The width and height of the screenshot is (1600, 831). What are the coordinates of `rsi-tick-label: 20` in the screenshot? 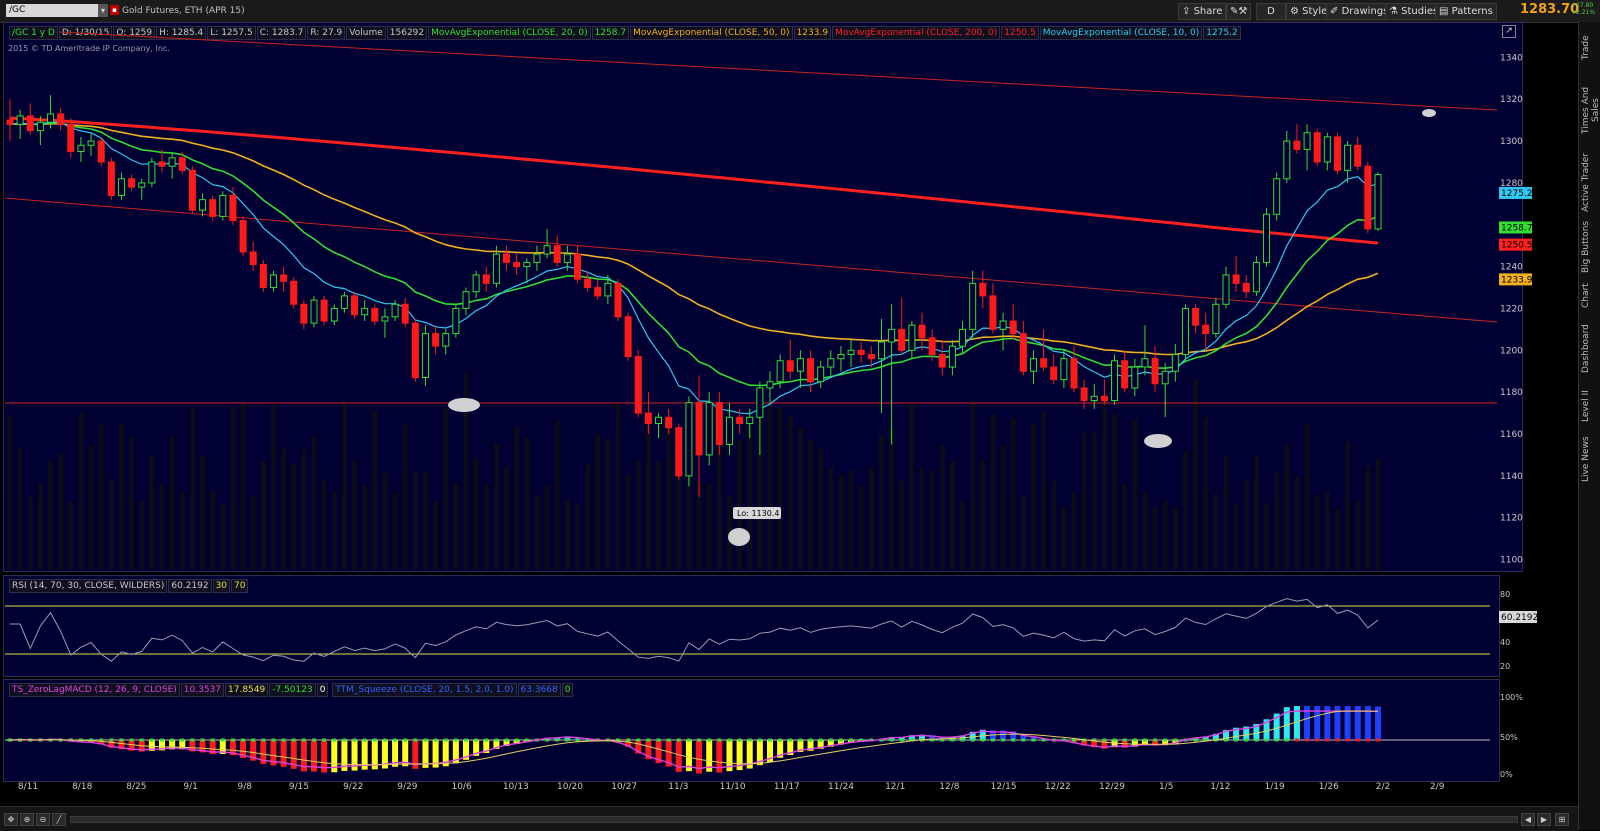 It's located at (1505, 666).